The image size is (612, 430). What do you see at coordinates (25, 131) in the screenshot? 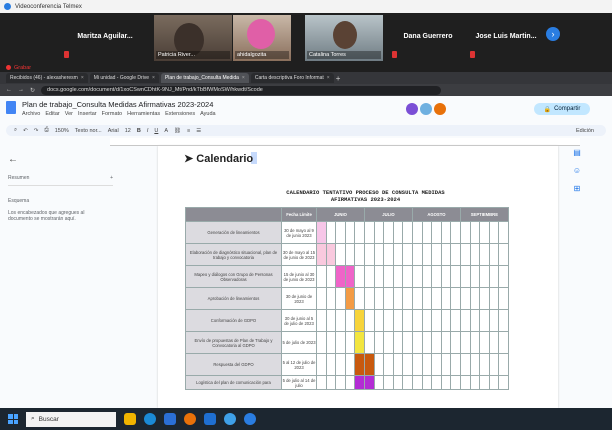
I see `undo-icon: ↶` at bounding box center [25, 131].